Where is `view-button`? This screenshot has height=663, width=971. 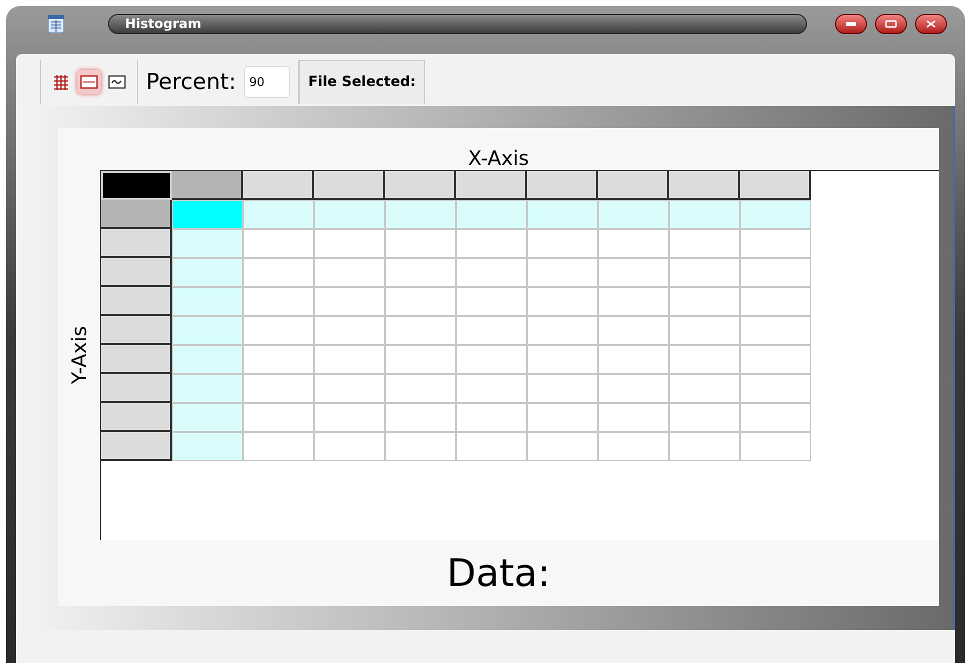 view-button is located at coordinates (89, 82).